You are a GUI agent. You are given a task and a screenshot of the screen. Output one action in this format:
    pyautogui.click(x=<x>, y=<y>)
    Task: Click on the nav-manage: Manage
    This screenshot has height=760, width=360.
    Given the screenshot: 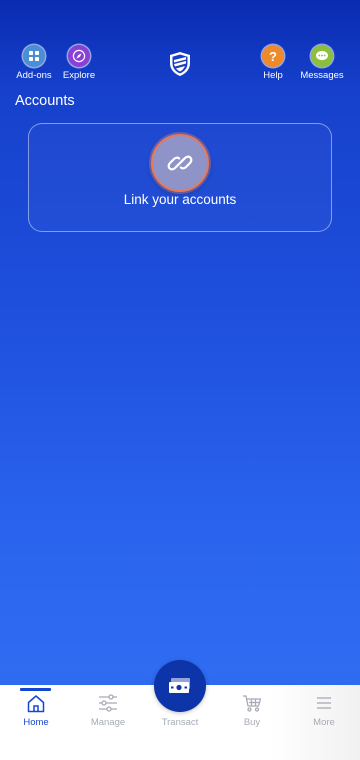 What is the action you would take?
    pyautogui.click(x=108, y=722)
    